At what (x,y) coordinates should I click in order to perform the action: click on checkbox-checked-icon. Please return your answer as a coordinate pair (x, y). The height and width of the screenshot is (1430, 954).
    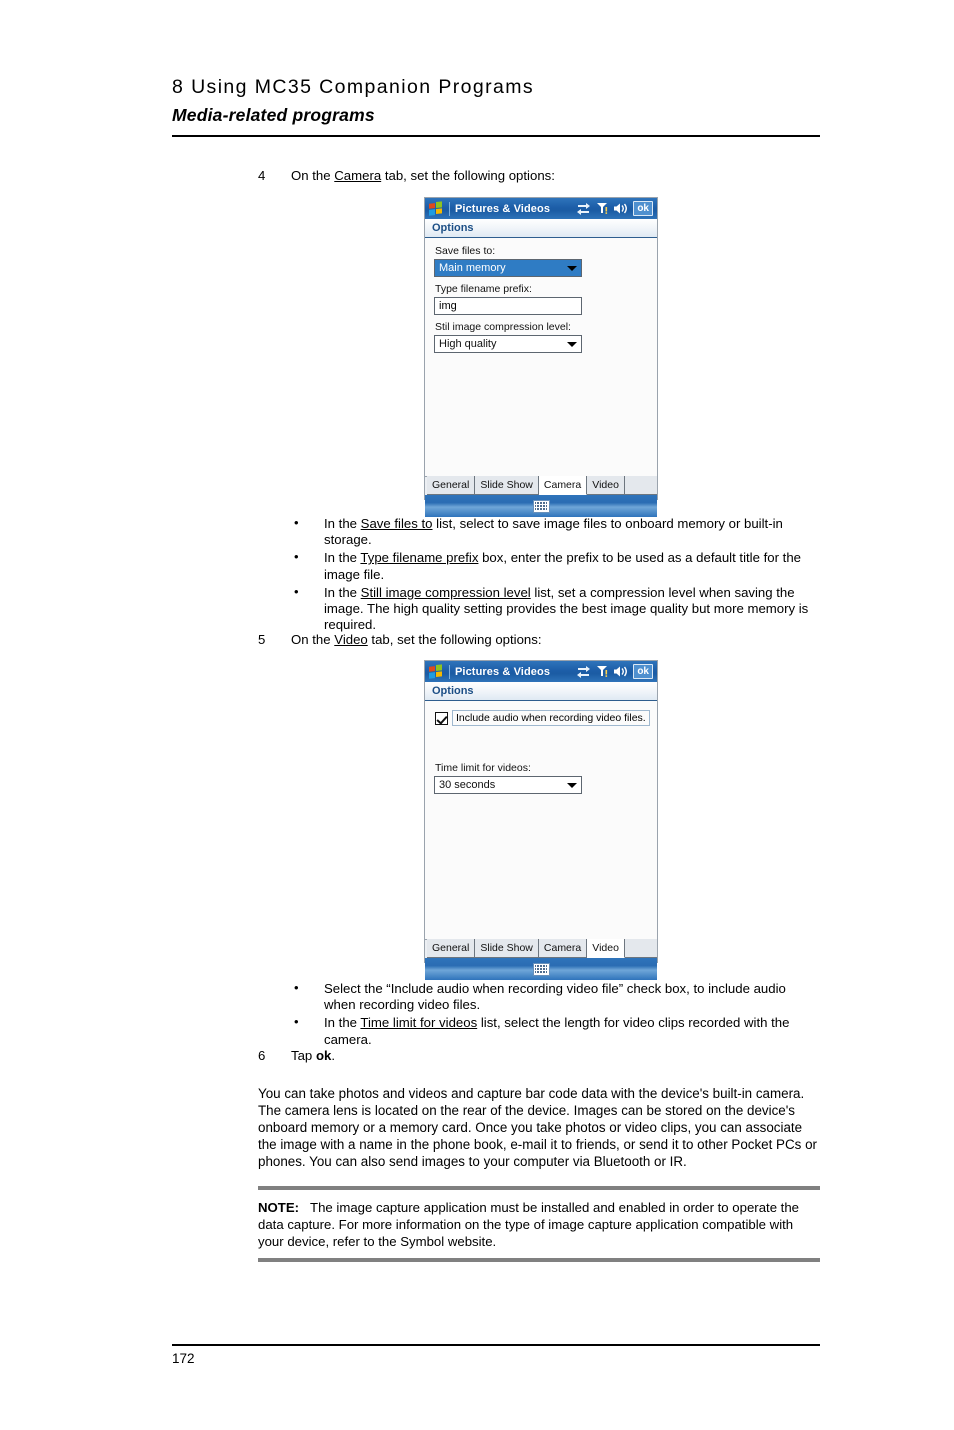
    Looking at the image, I should click on (441, 718).